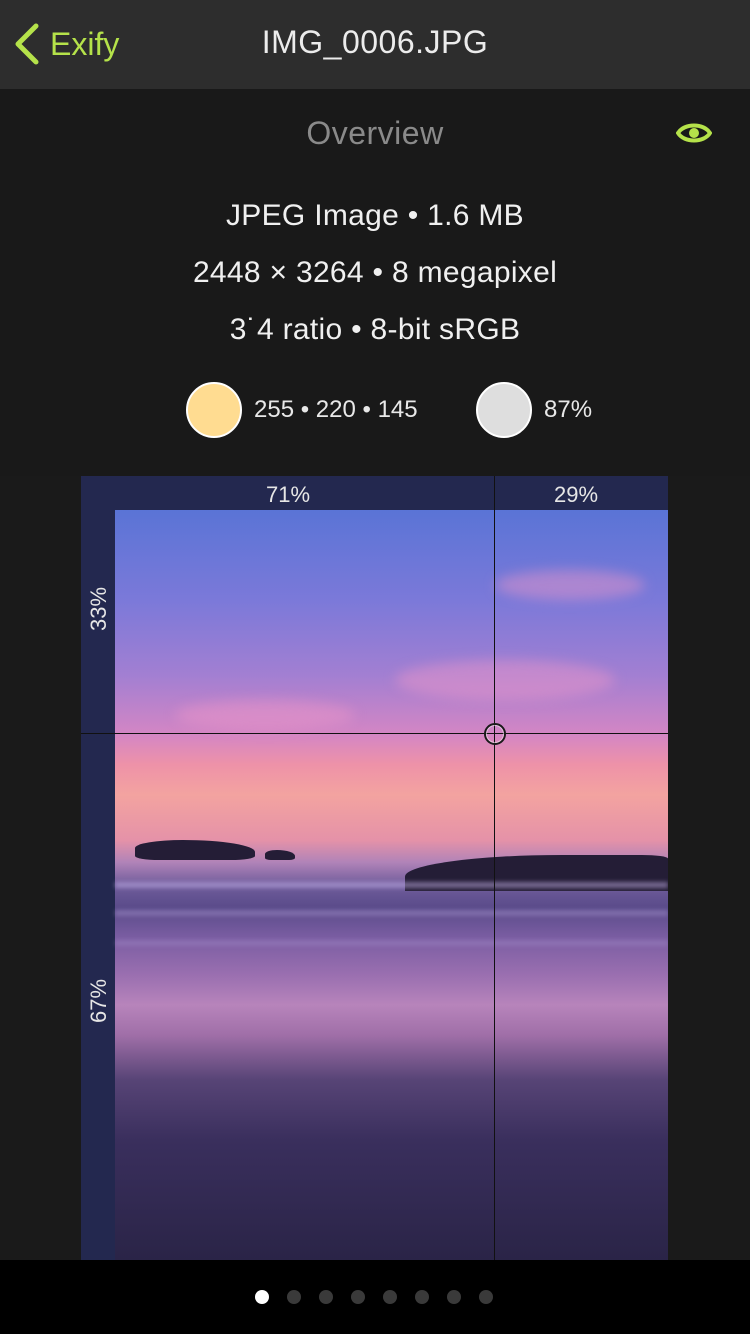 The height and width of the screenshot is (1334, 750). I want to click on toggle-visibility-button, so click(694, 133).